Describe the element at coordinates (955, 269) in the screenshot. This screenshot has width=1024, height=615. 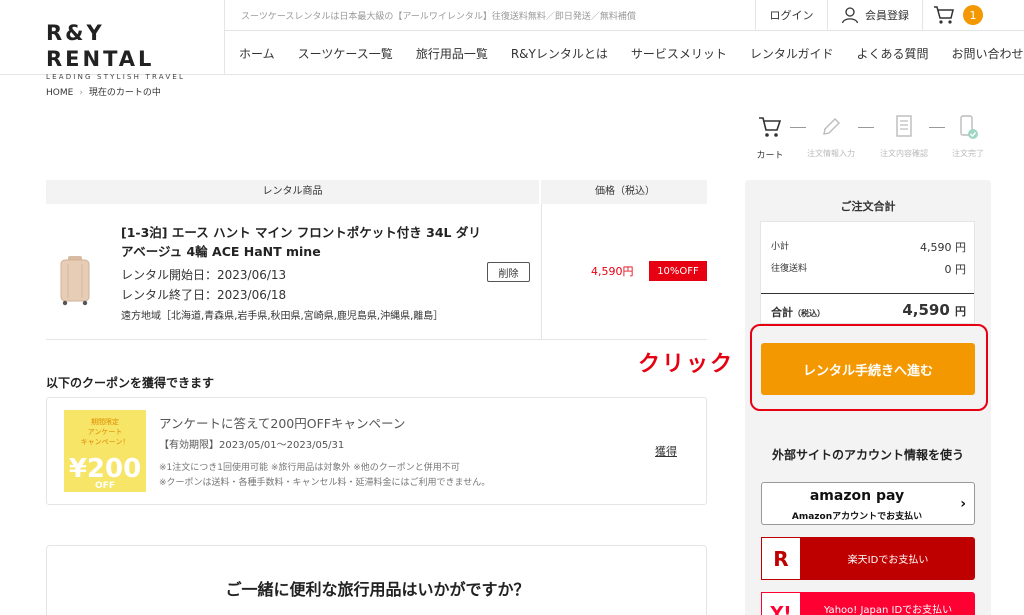
I see `shipping-value: 0 円` at that location.